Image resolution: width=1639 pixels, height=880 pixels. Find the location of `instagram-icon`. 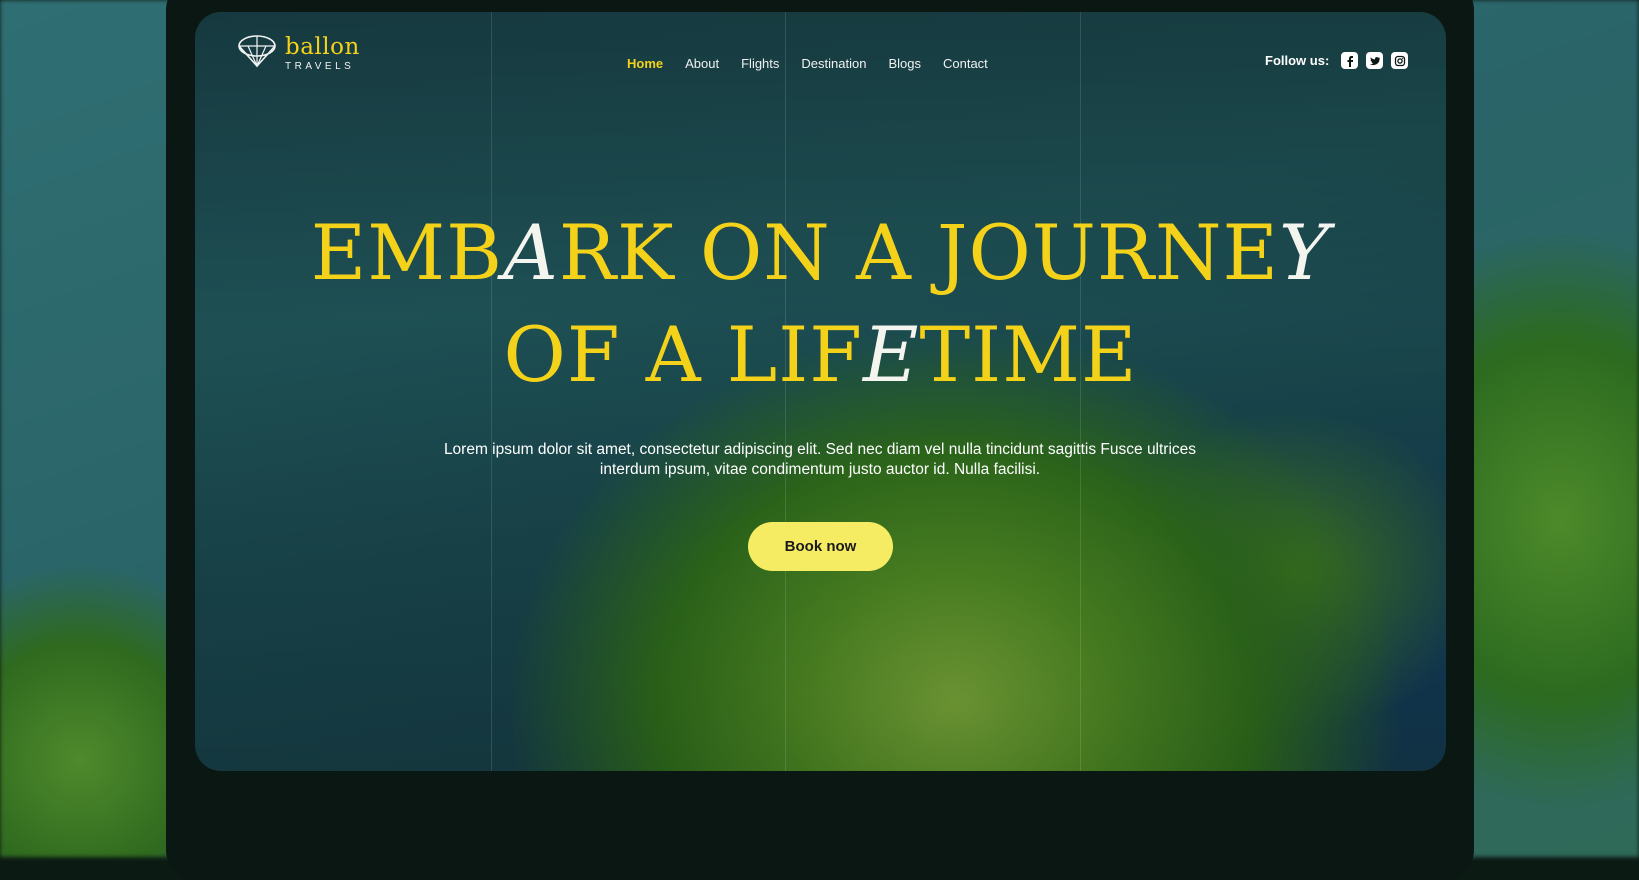

instagram-icon is located at coordinates (1400, 60).